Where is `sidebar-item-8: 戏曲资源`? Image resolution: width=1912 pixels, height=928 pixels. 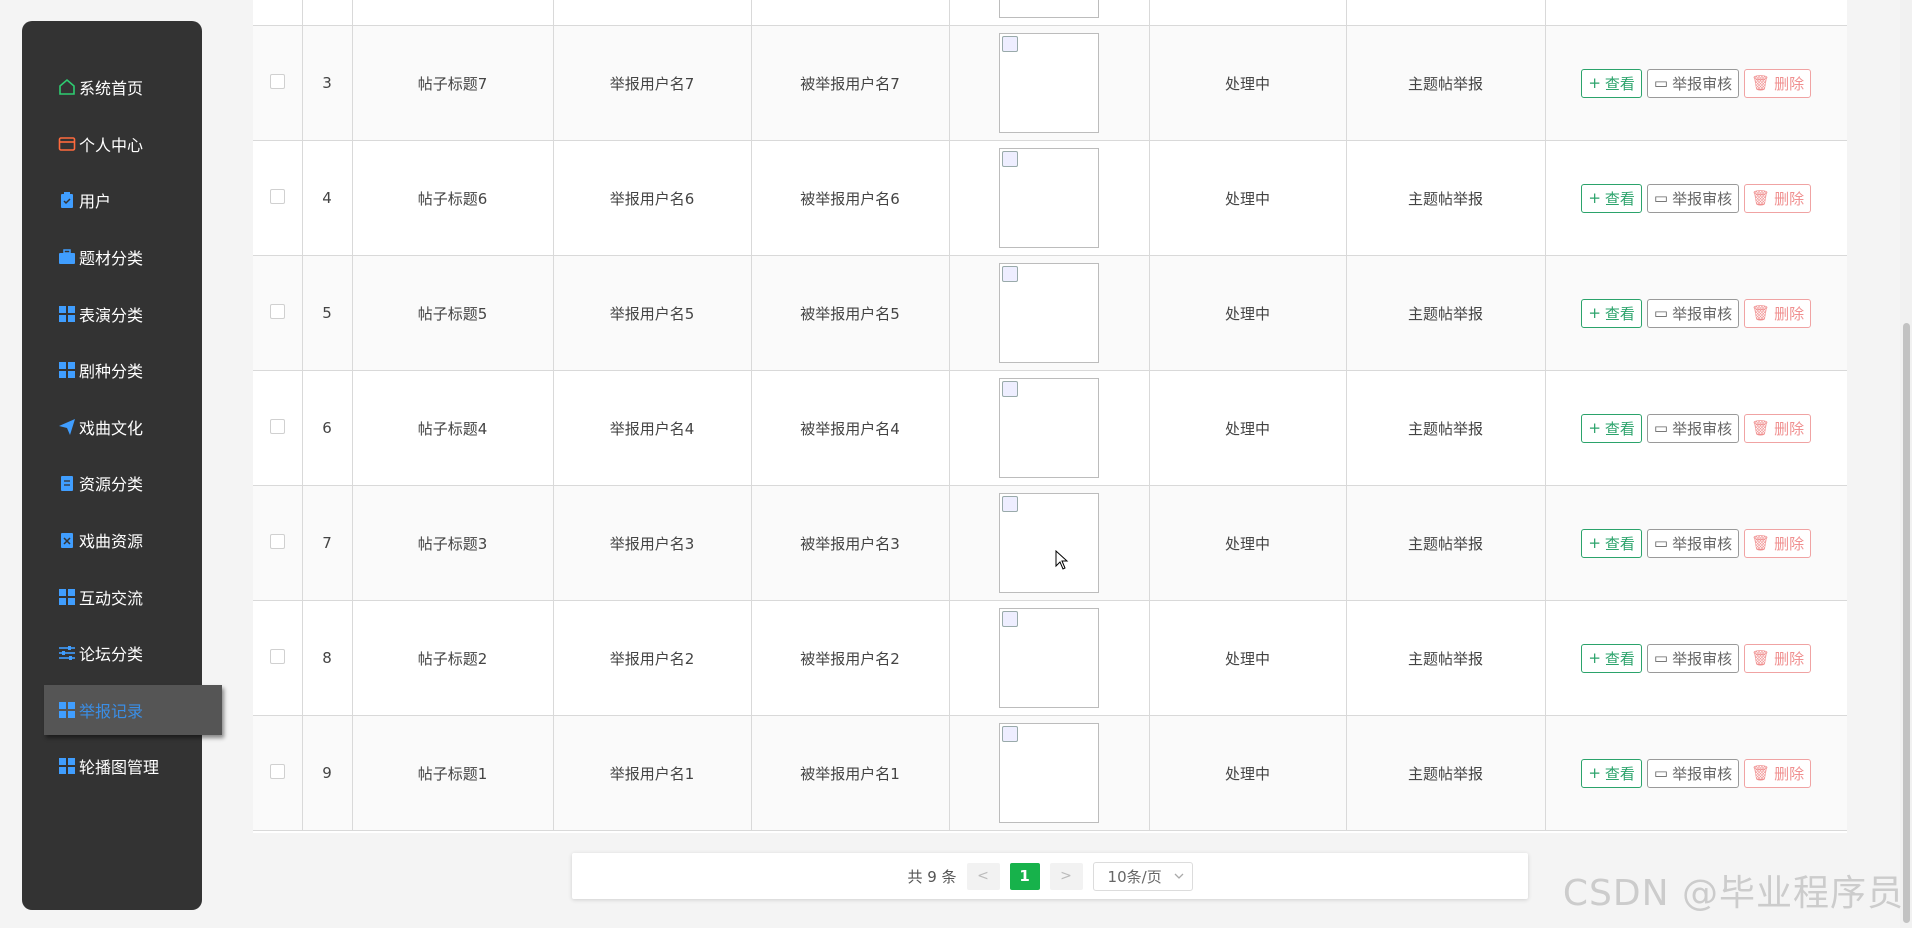
sidebar-item-8: 戏曲资源 is located at coordinates (112, 540).